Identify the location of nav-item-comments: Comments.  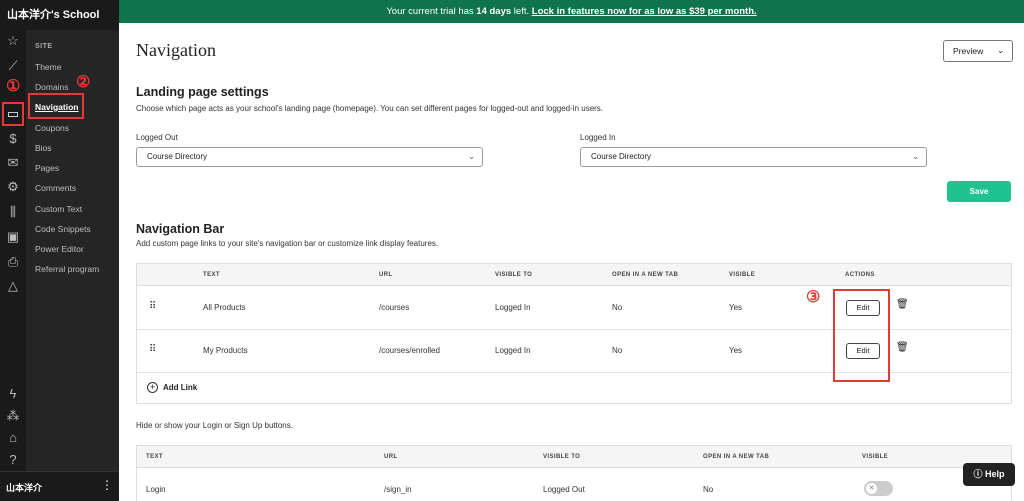
(55, 188).